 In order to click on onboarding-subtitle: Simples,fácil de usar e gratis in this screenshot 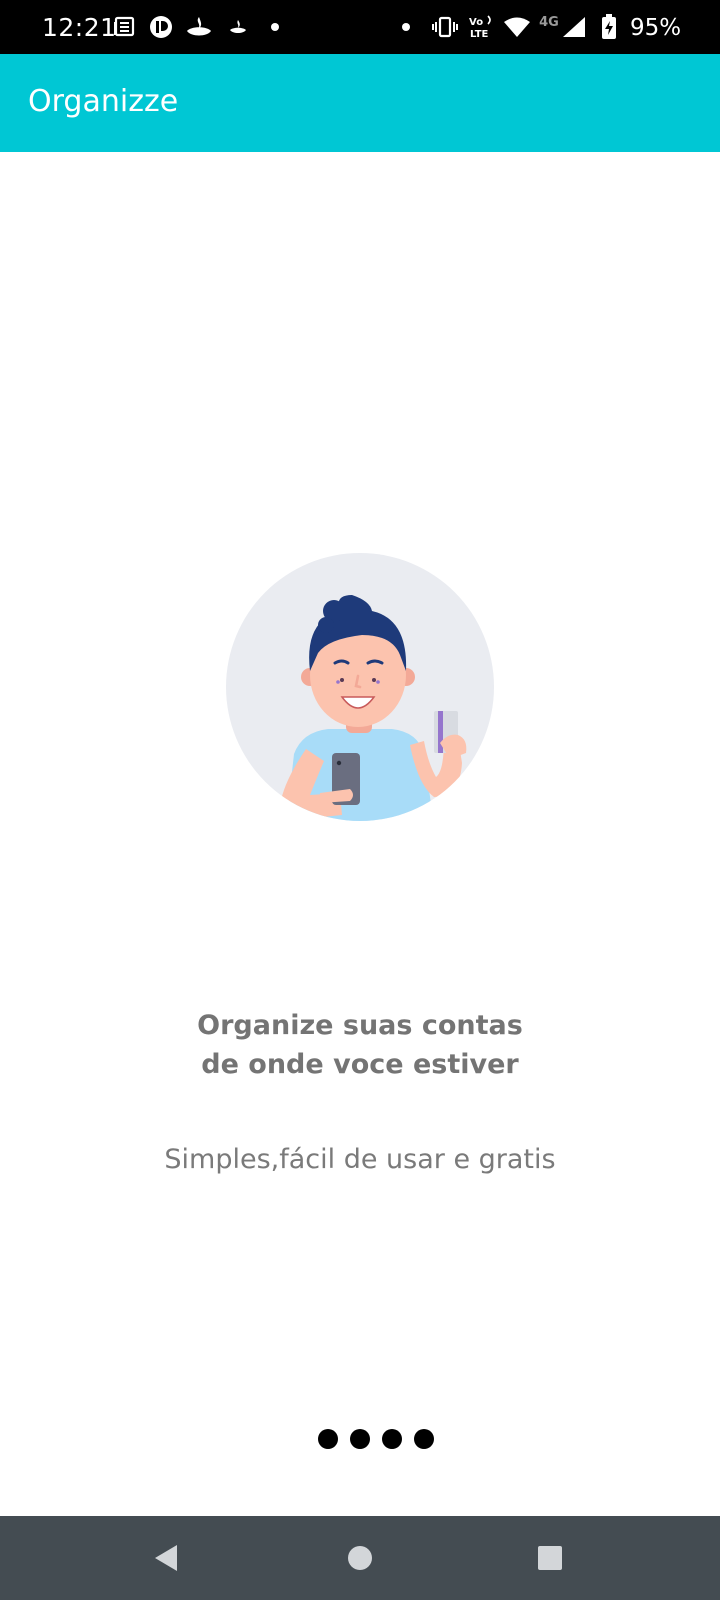, I will do `click(360, 1159)`.